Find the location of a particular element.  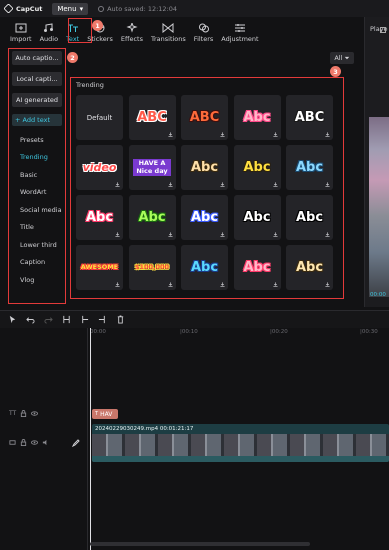

template-preview-text: ABC is located at coordinates (204, 117).